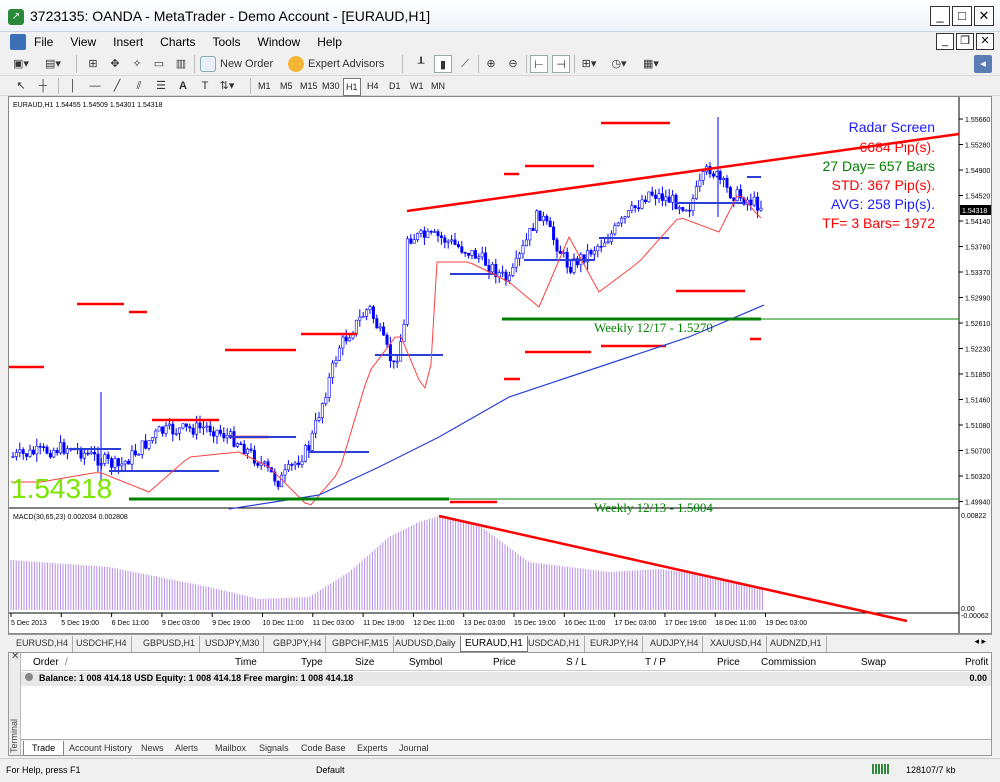 This screenshot has height=782, width=1000. Describe the element at coordinates (984, 16) in the screenshot. I see `close-button: ✕` at that location.